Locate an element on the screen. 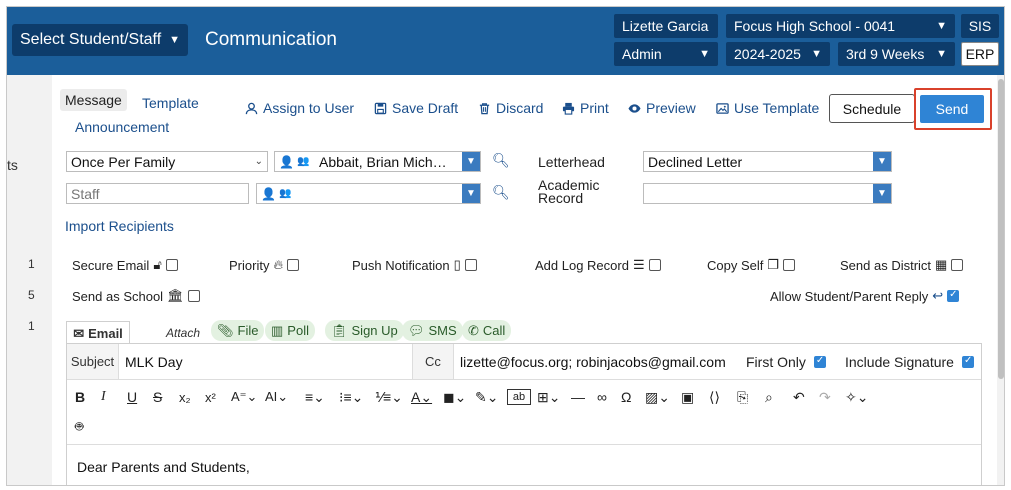 The image size is (1011, 490). bold-icon: B is located at coordinates (88, 397).